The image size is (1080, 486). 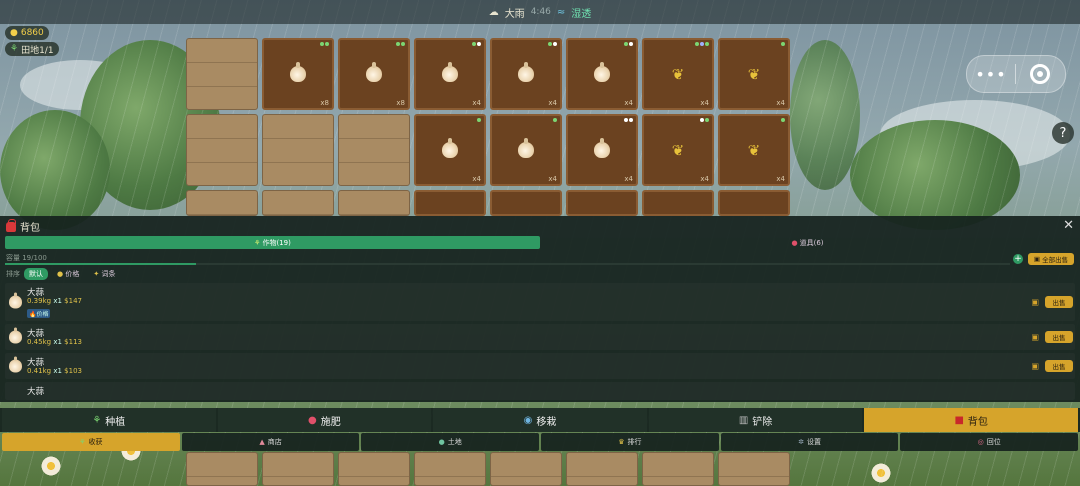 What do you see at coordinates (971, 420) in the screenshot?
I see `backpack-button: ■ 背包` at bounding box center [971, 420].